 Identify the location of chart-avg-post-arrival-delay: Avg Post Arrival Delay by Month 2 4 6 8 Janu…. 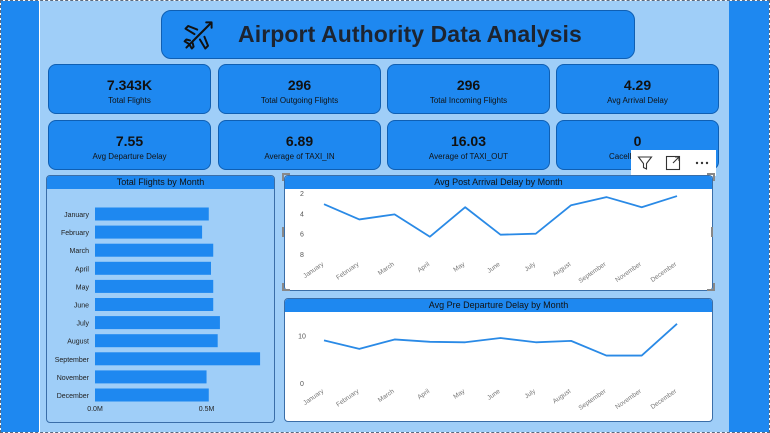
(498, 233).